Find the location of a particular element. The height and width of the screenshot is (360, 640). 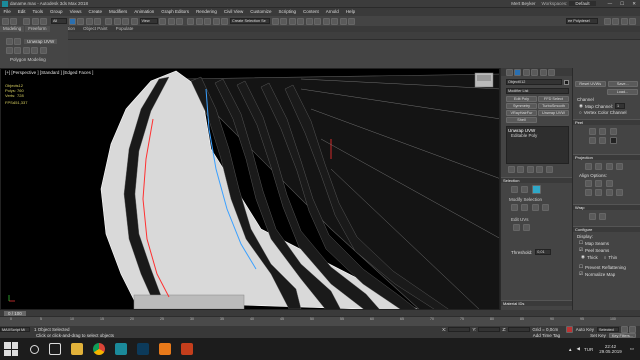

vertex-mode-icon is located at coordinates (9, 50).